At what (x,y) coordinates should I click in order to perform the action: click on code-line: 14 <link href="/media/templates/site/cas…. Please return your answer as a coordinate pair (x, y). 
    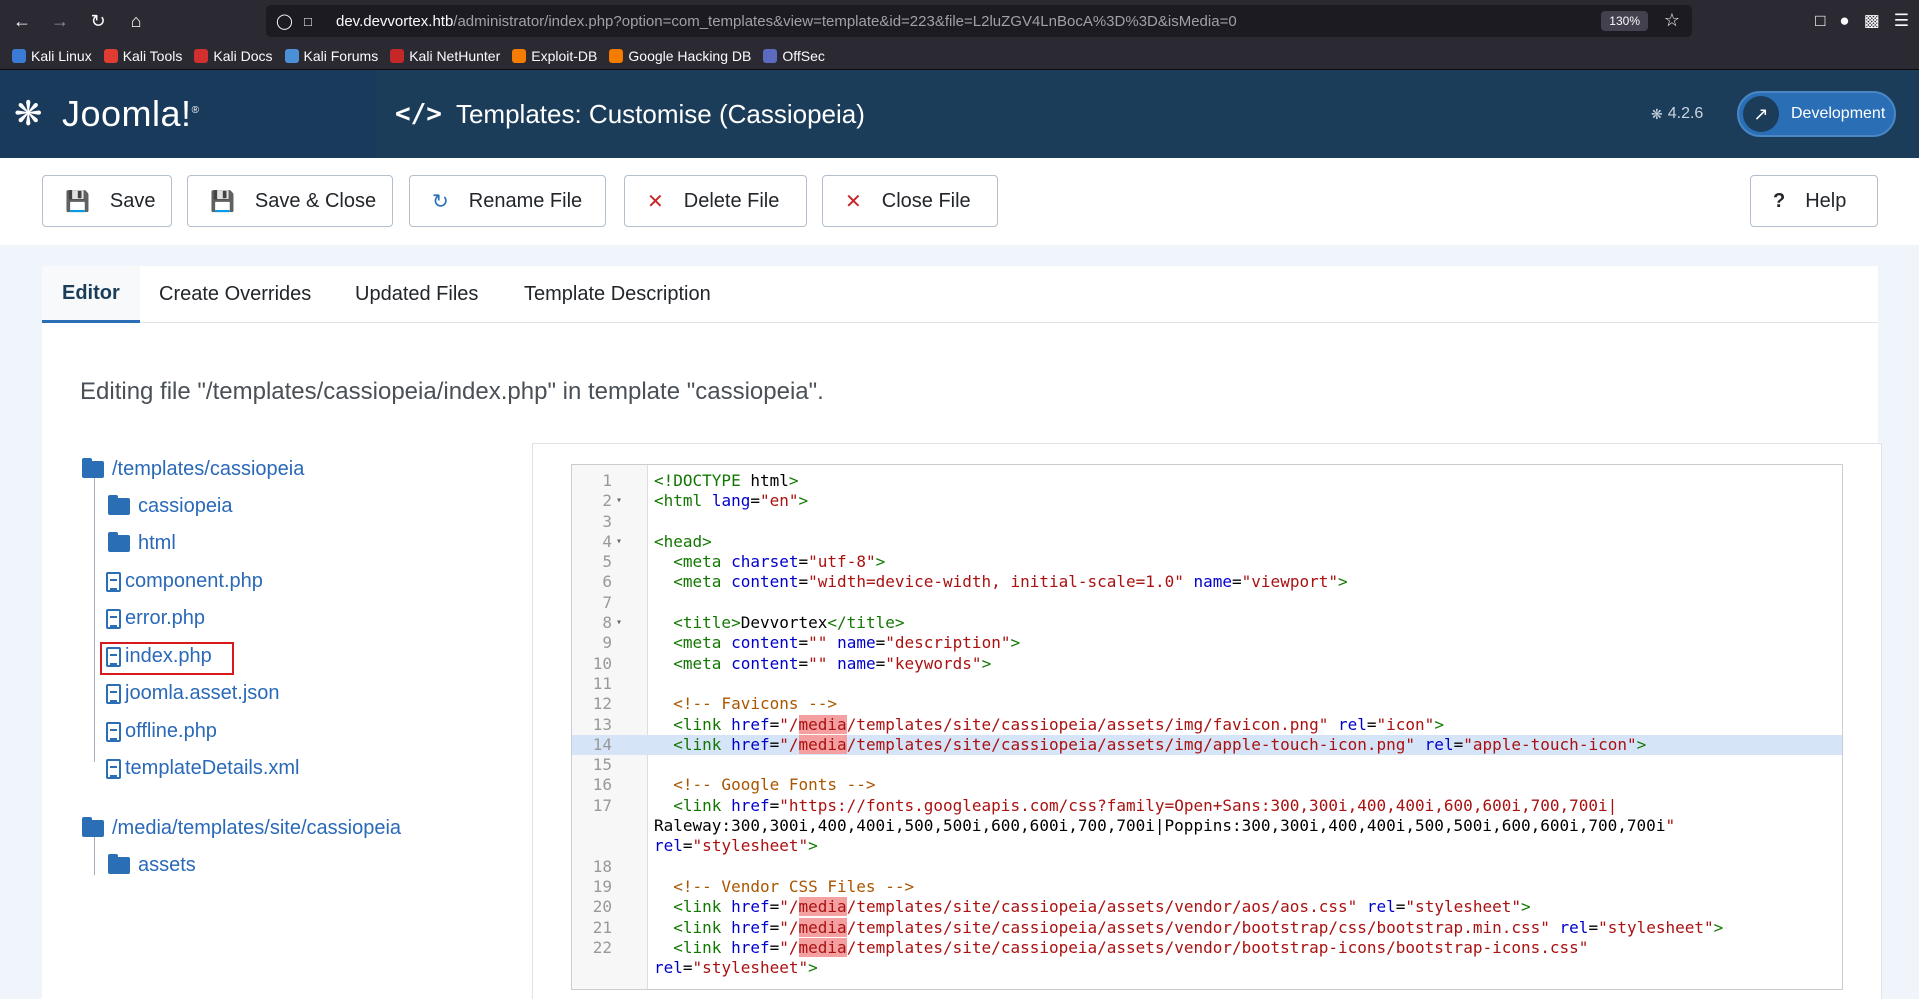
    Looking at the image, I should click on (1207, 745).